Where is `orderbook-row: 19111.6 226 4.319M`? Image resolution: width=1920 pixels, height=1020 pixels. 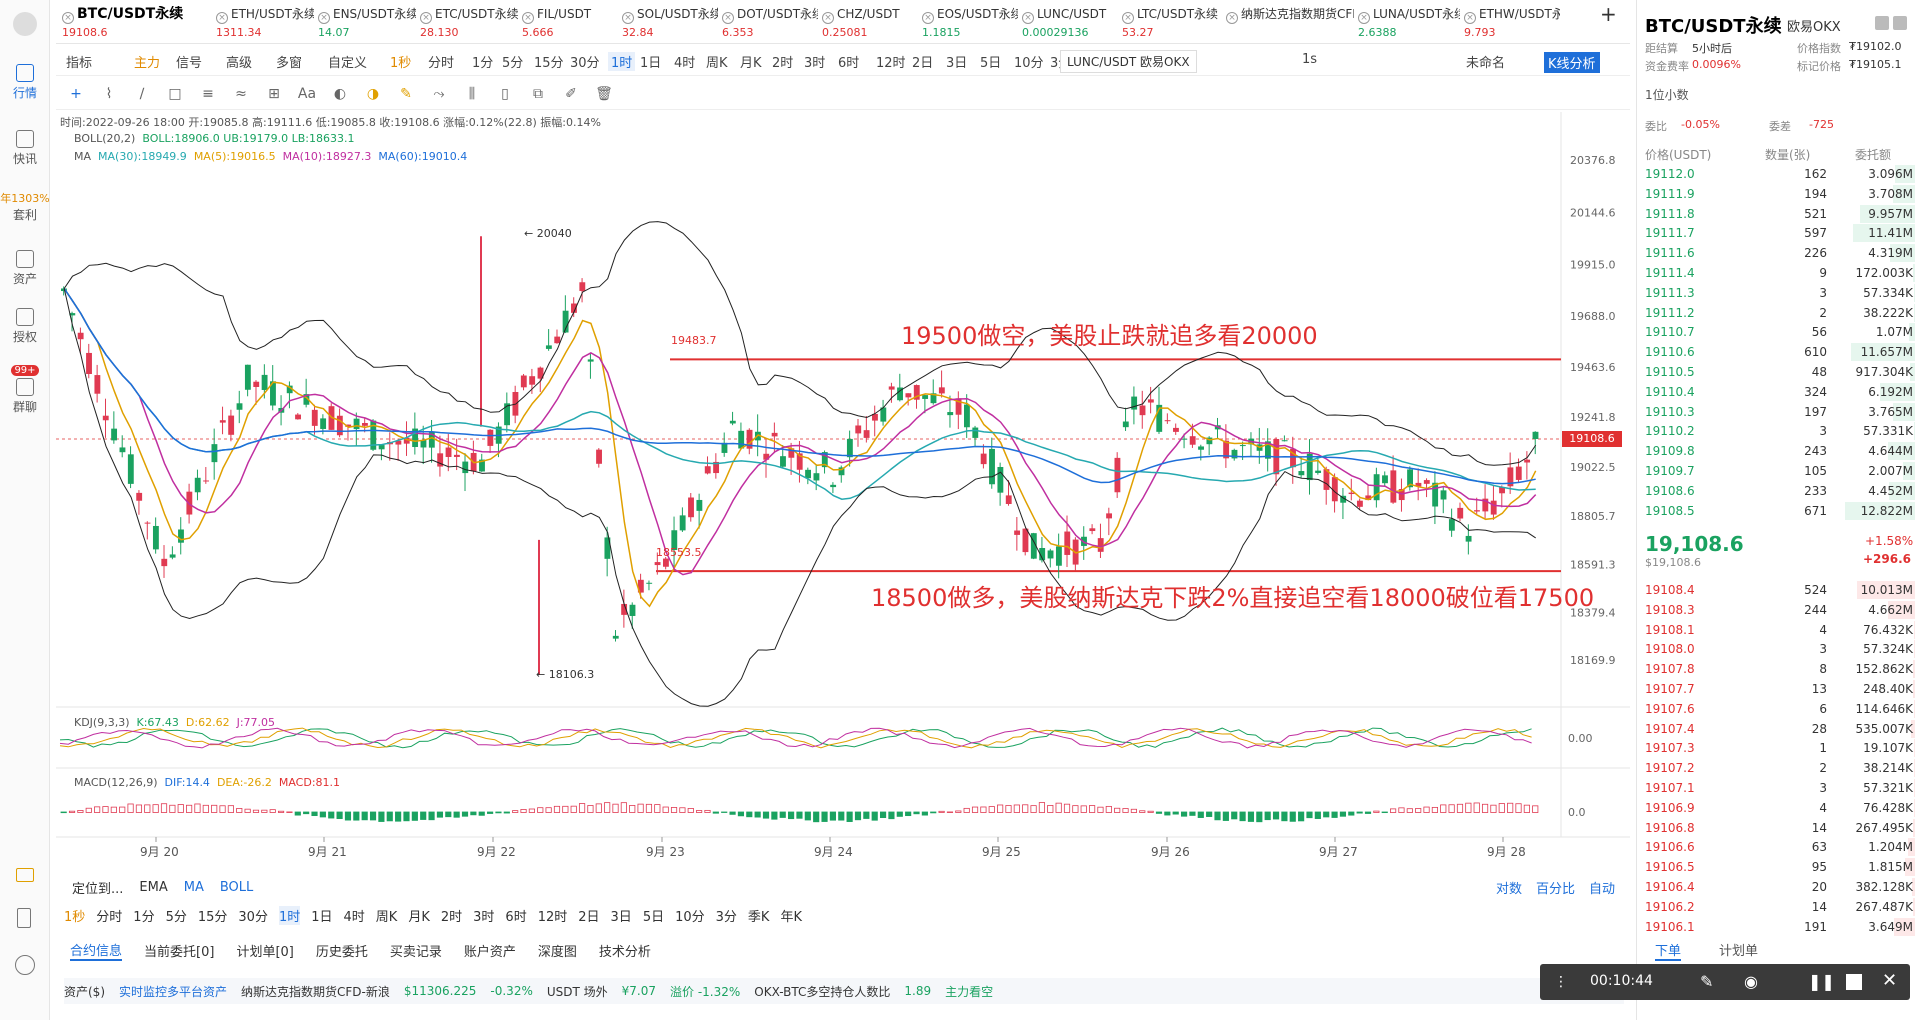 orderbook-row: 19111.6 226 4.319M is located at coordinates (1780, 253).